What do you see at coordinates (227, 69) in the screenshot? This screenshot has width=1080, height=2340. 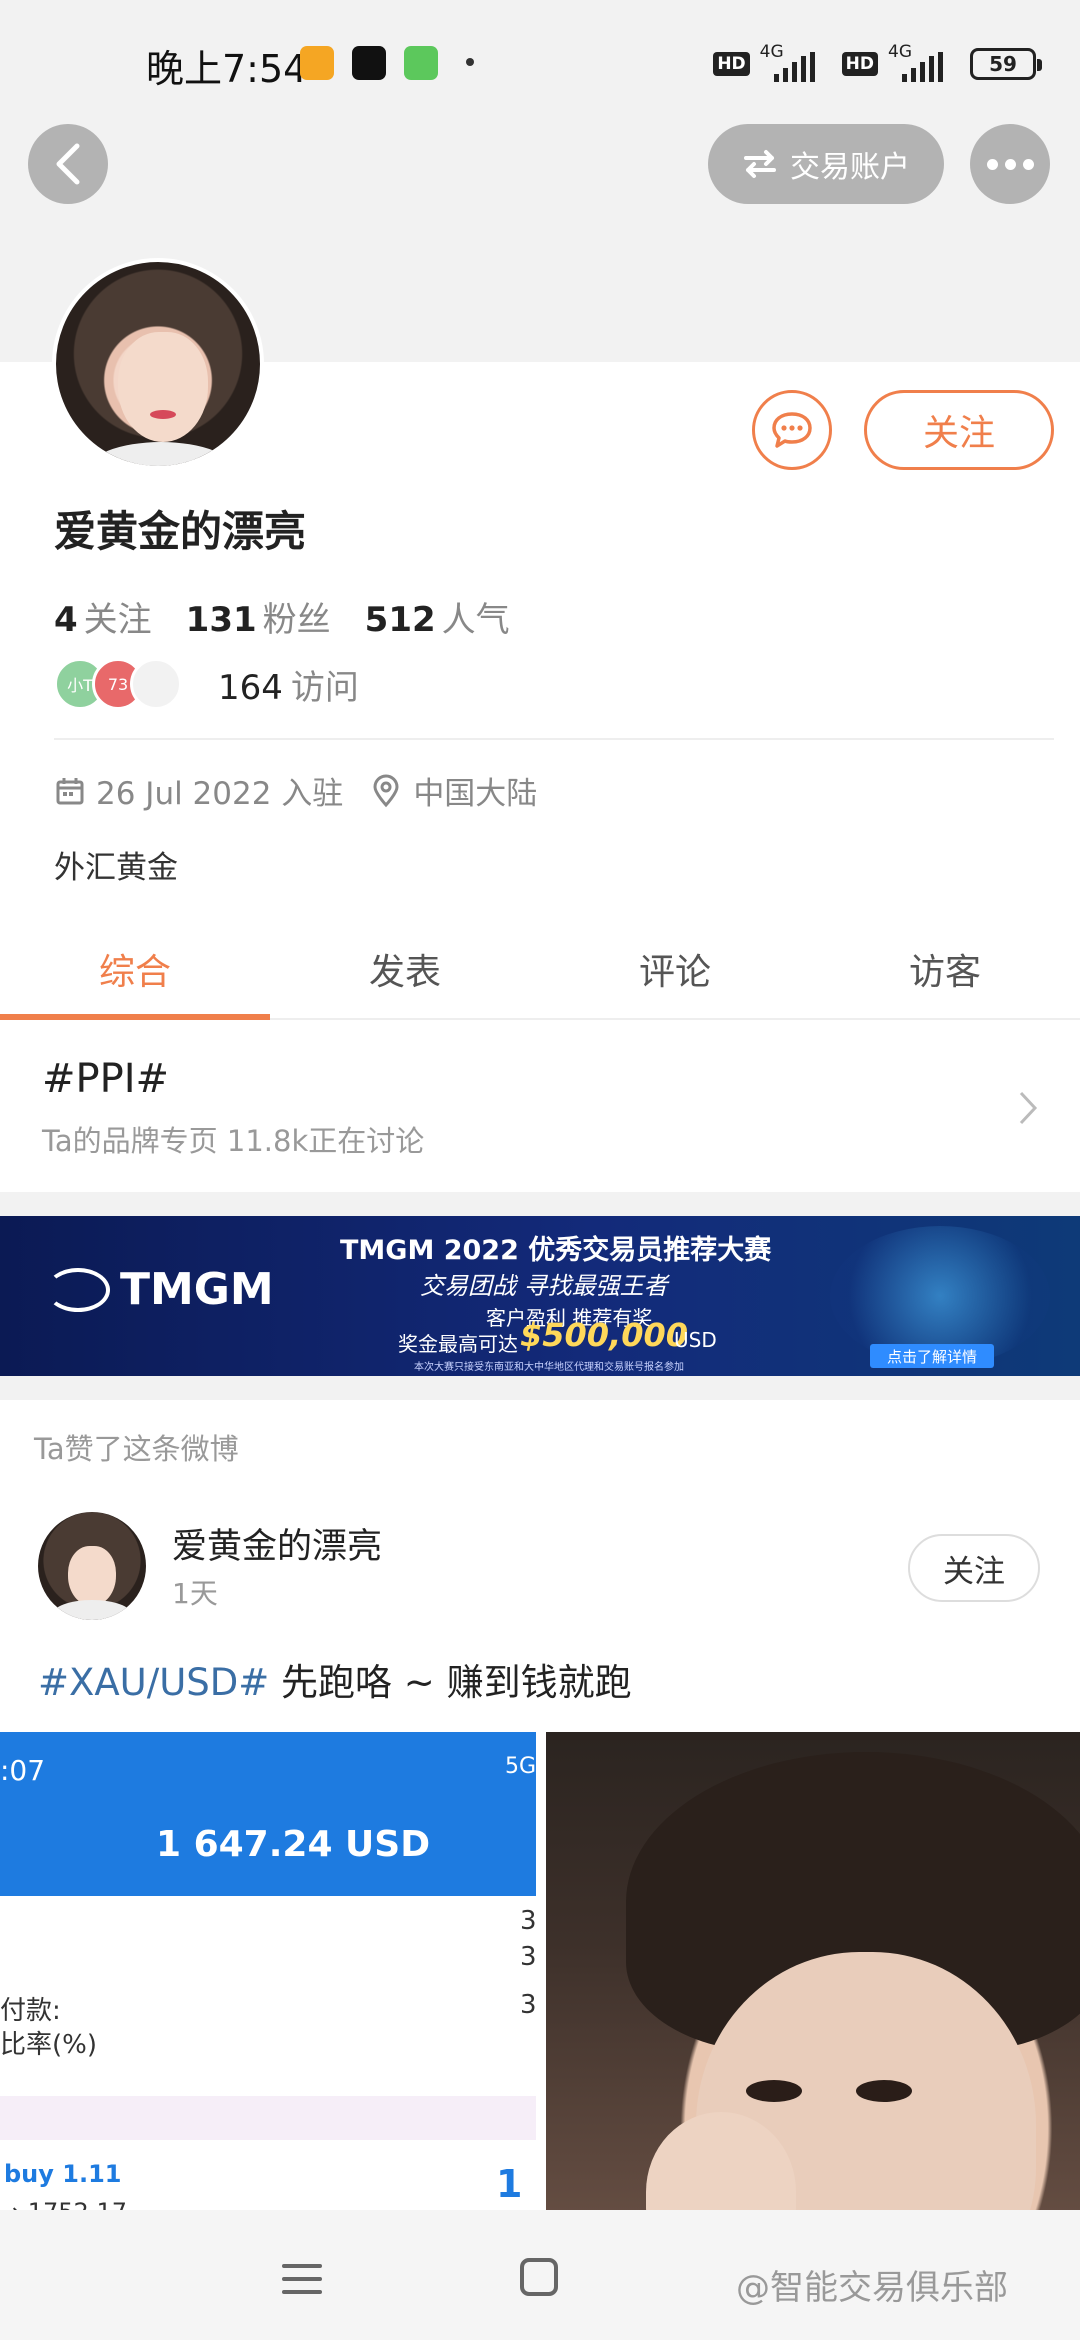 I see `status-time: 晚上7:54` at bounding box center [227, 69].